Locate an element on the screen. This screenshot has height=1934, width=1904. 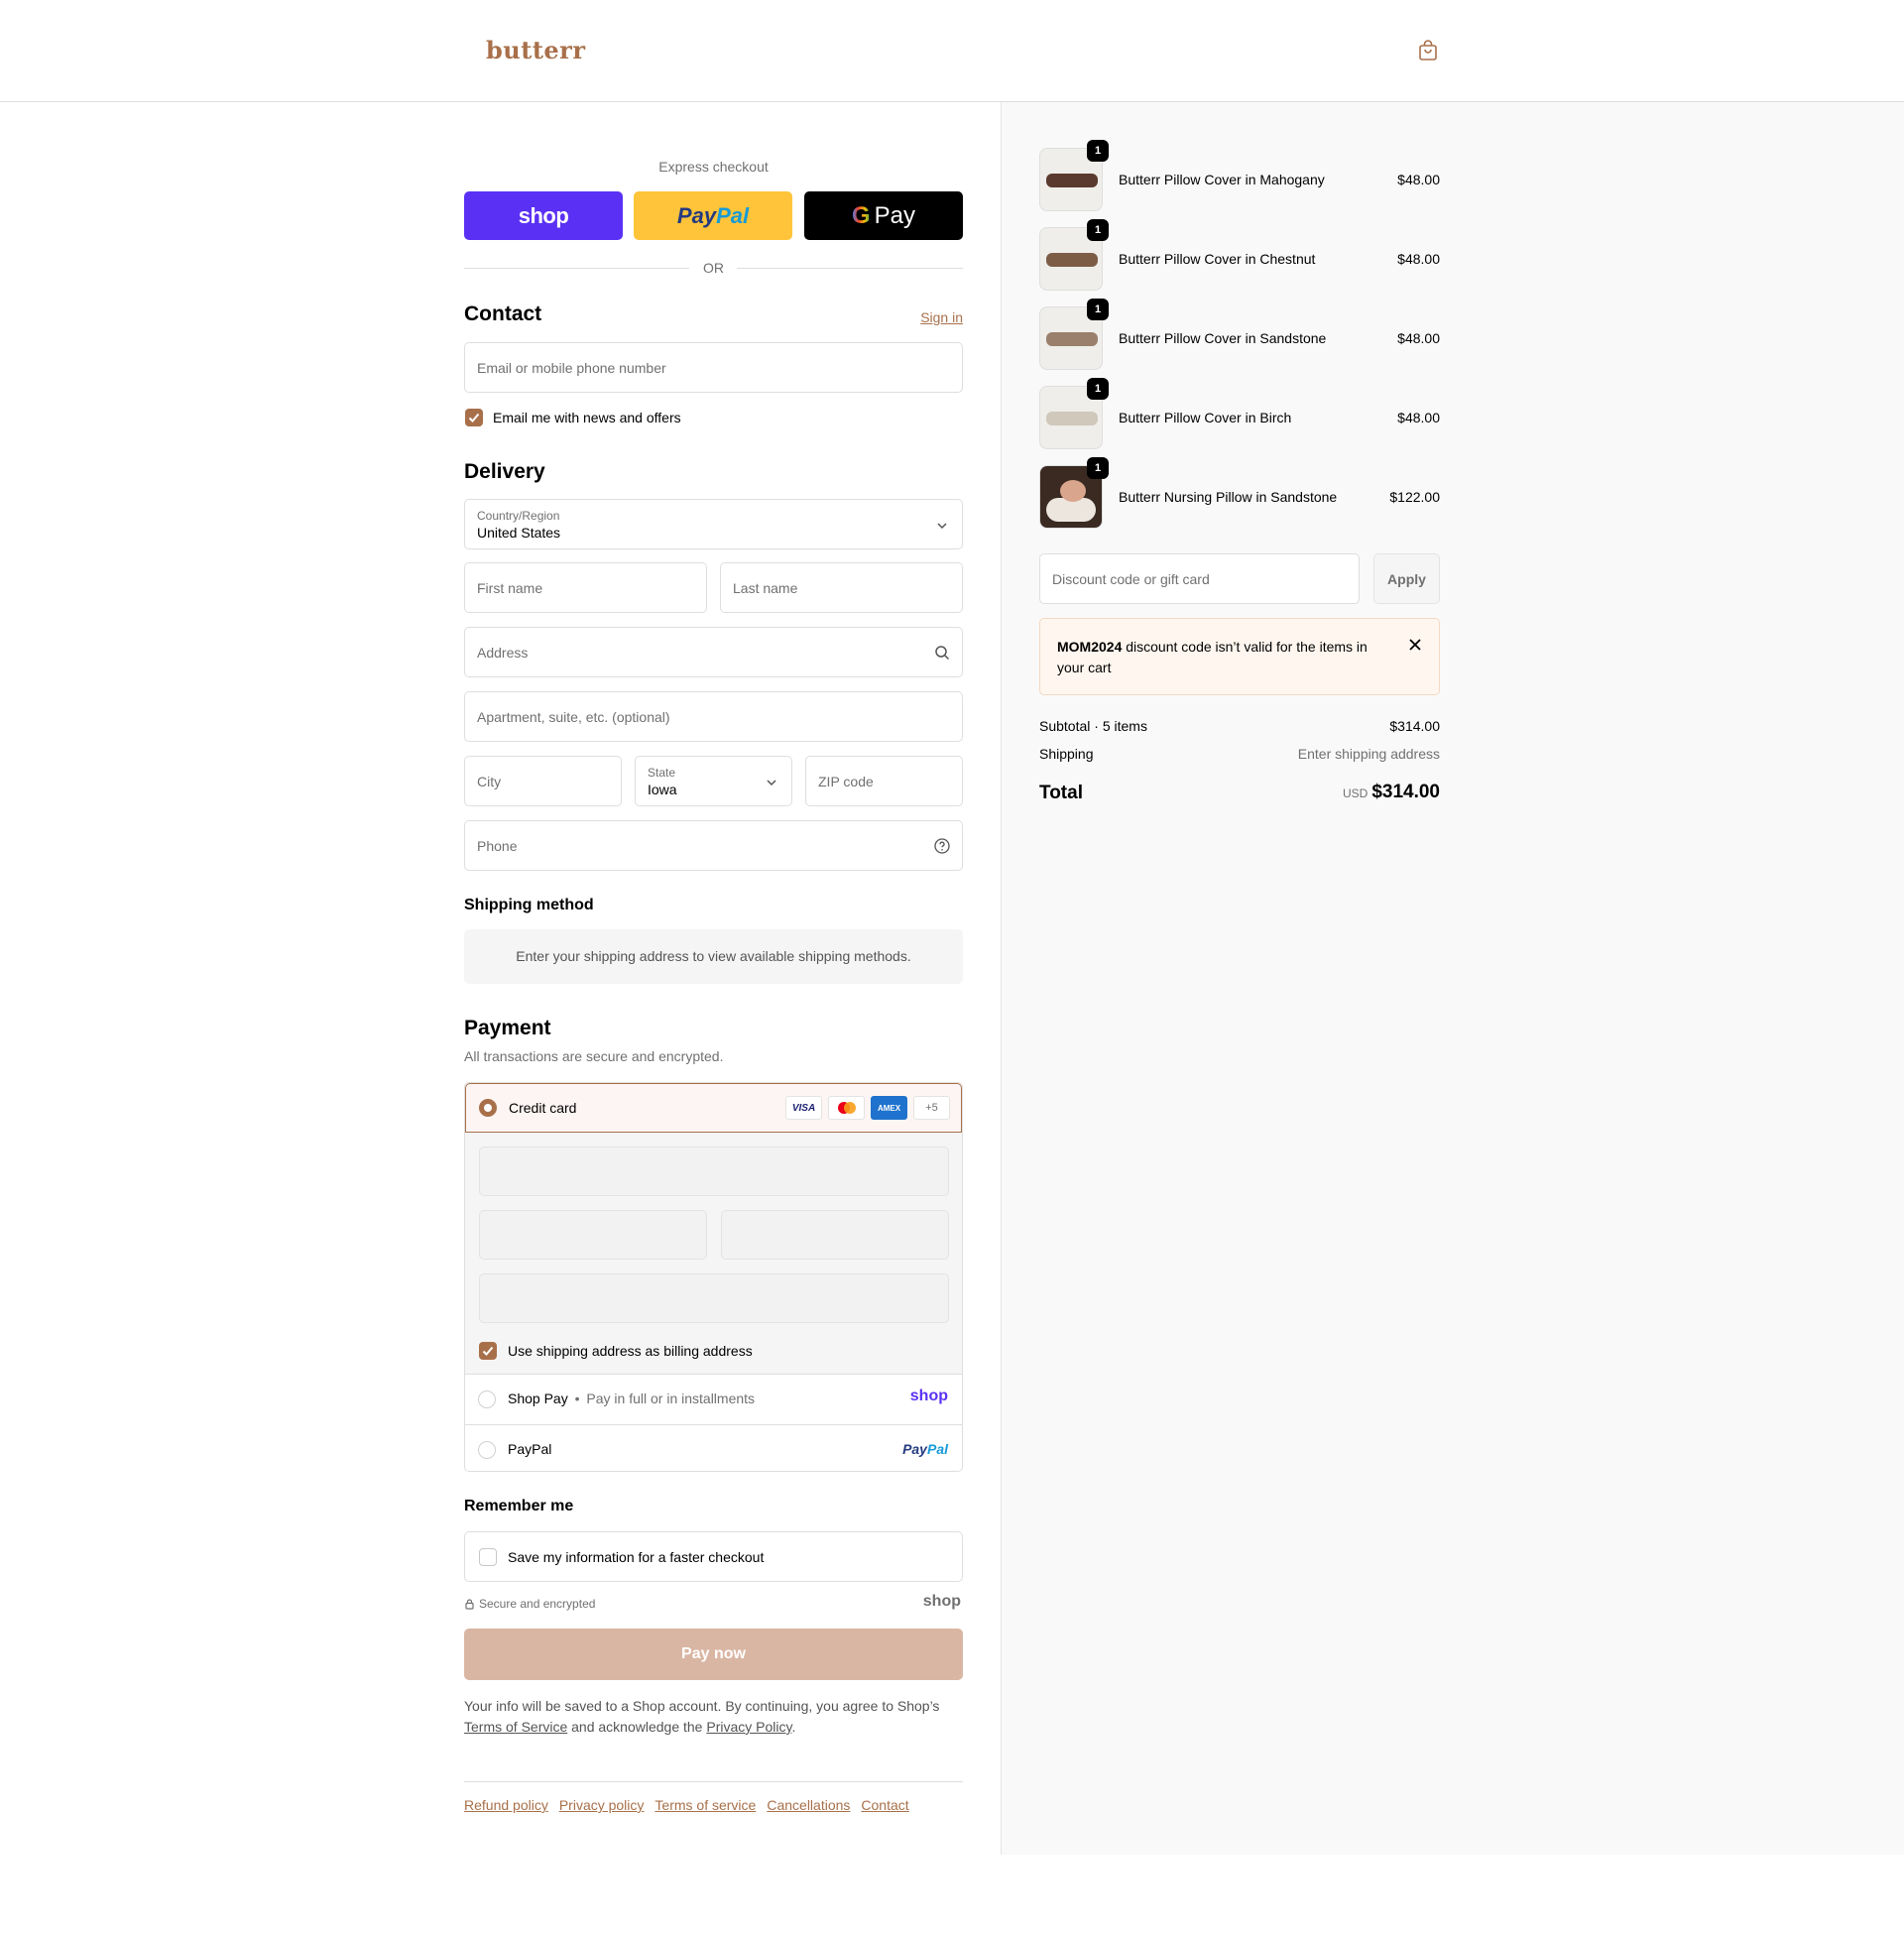
sign-in-link: Sign in is located at coordinates (941, 317).